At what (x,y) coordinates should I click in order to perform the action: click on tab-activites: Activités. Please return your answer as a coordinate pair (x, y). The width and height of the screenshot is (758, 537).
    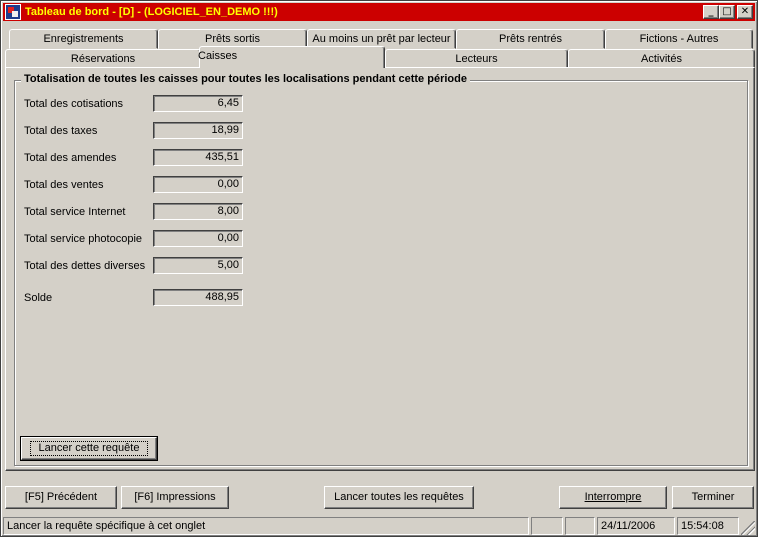
    Looking at the image, I should click on (661, 59).